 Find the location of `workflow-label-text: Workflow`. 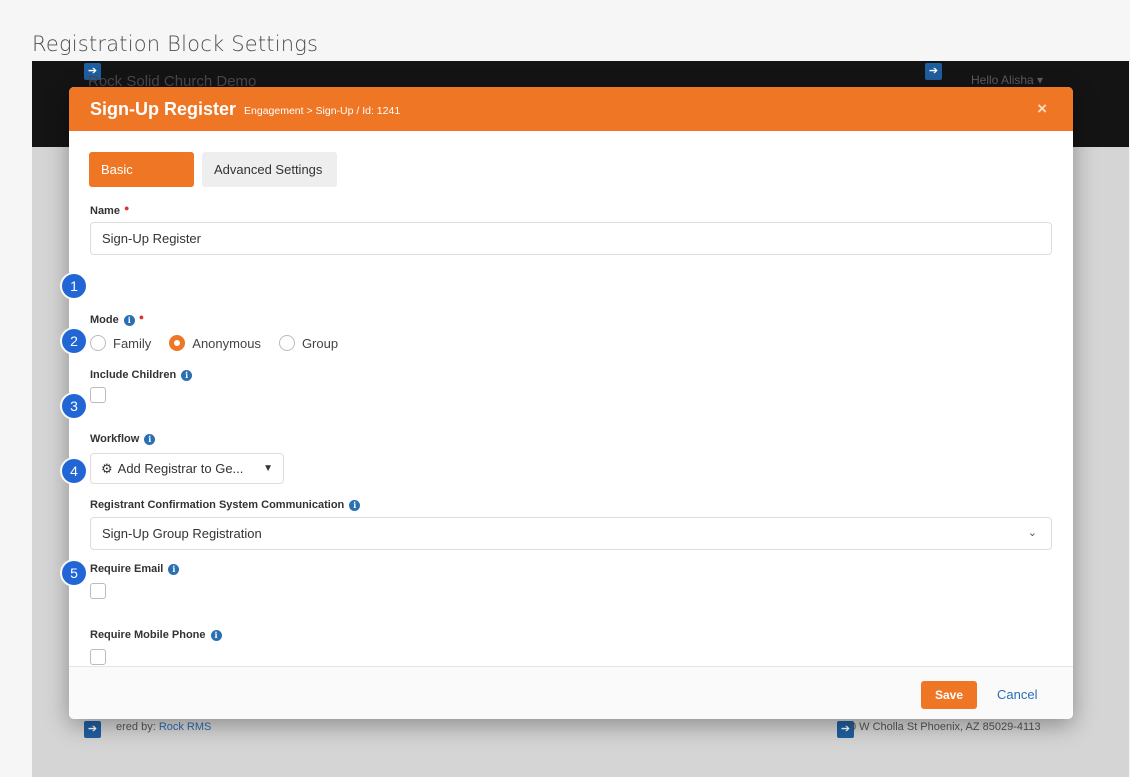

workflow-label-text: Workflow is located at coordinates (115, 439).